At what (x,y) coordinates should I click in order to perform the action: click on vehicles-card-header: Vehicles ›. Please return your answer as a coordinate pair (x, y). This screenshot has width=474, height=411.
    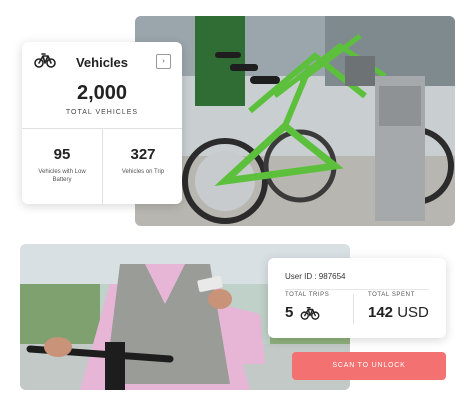
    Looking at the image, I should click on (102, 61).